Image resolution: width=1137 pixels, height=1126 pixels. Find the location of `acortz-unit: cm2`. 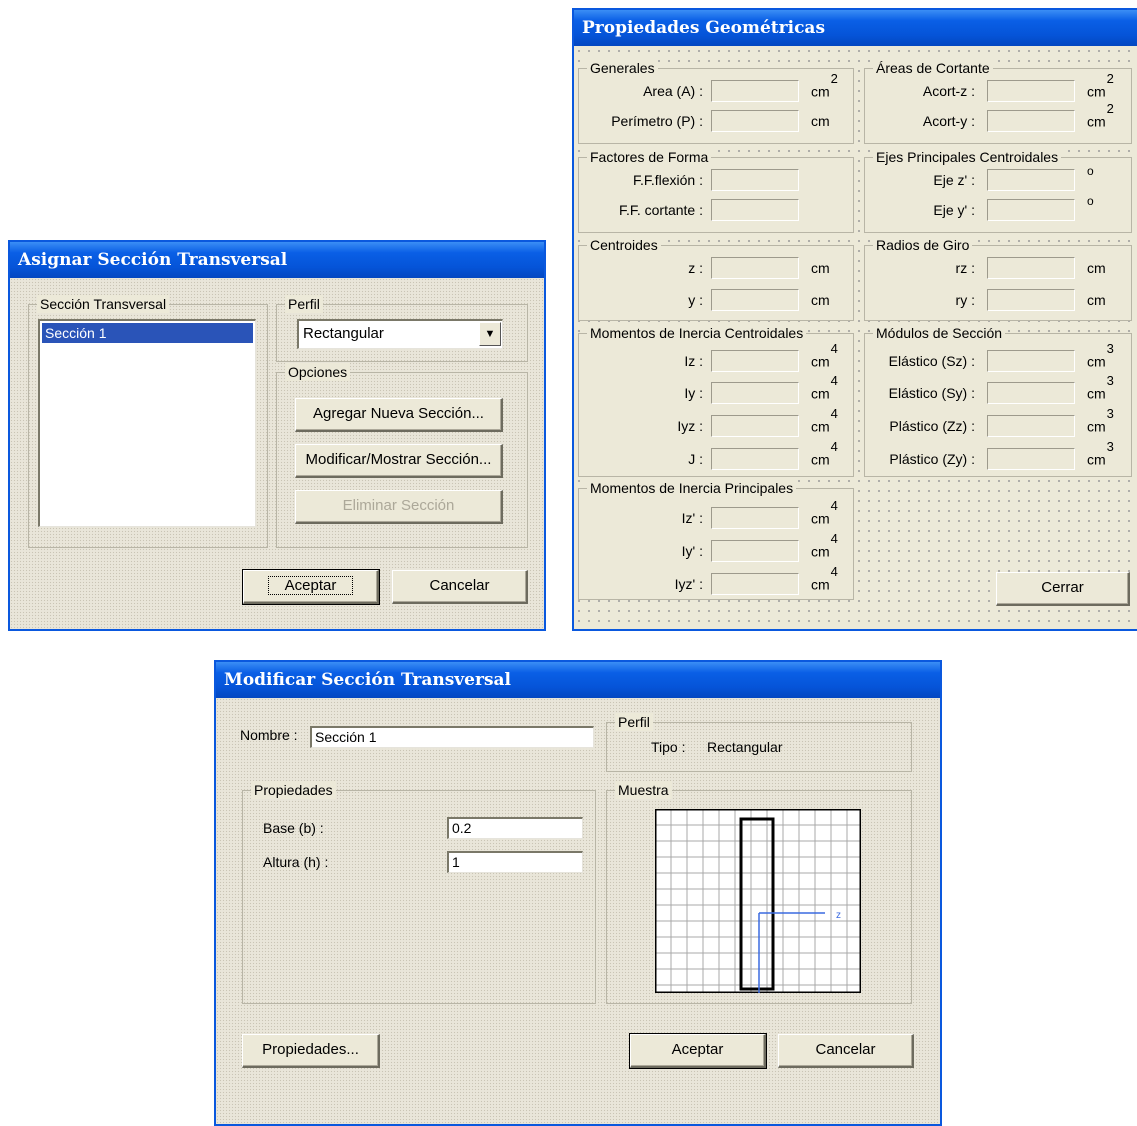

acortz-unit: cm2 is located at coordinates (1100, 85).